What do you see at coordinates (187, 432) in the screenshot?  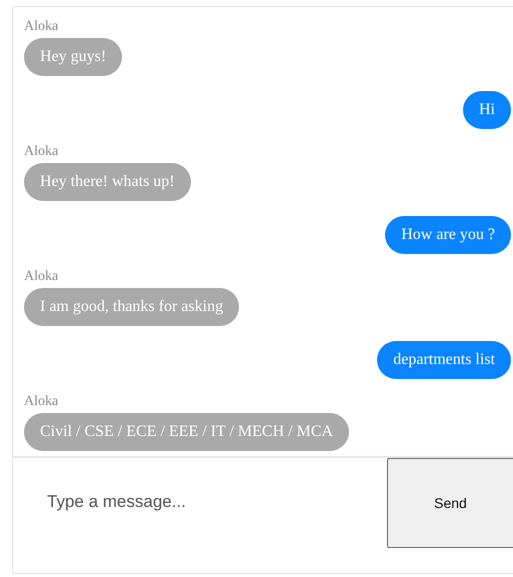 I see `message-bubble: Civil / CSE / ECE / EEE / IT / MECH / MCA` at bounding box center [187, 432].